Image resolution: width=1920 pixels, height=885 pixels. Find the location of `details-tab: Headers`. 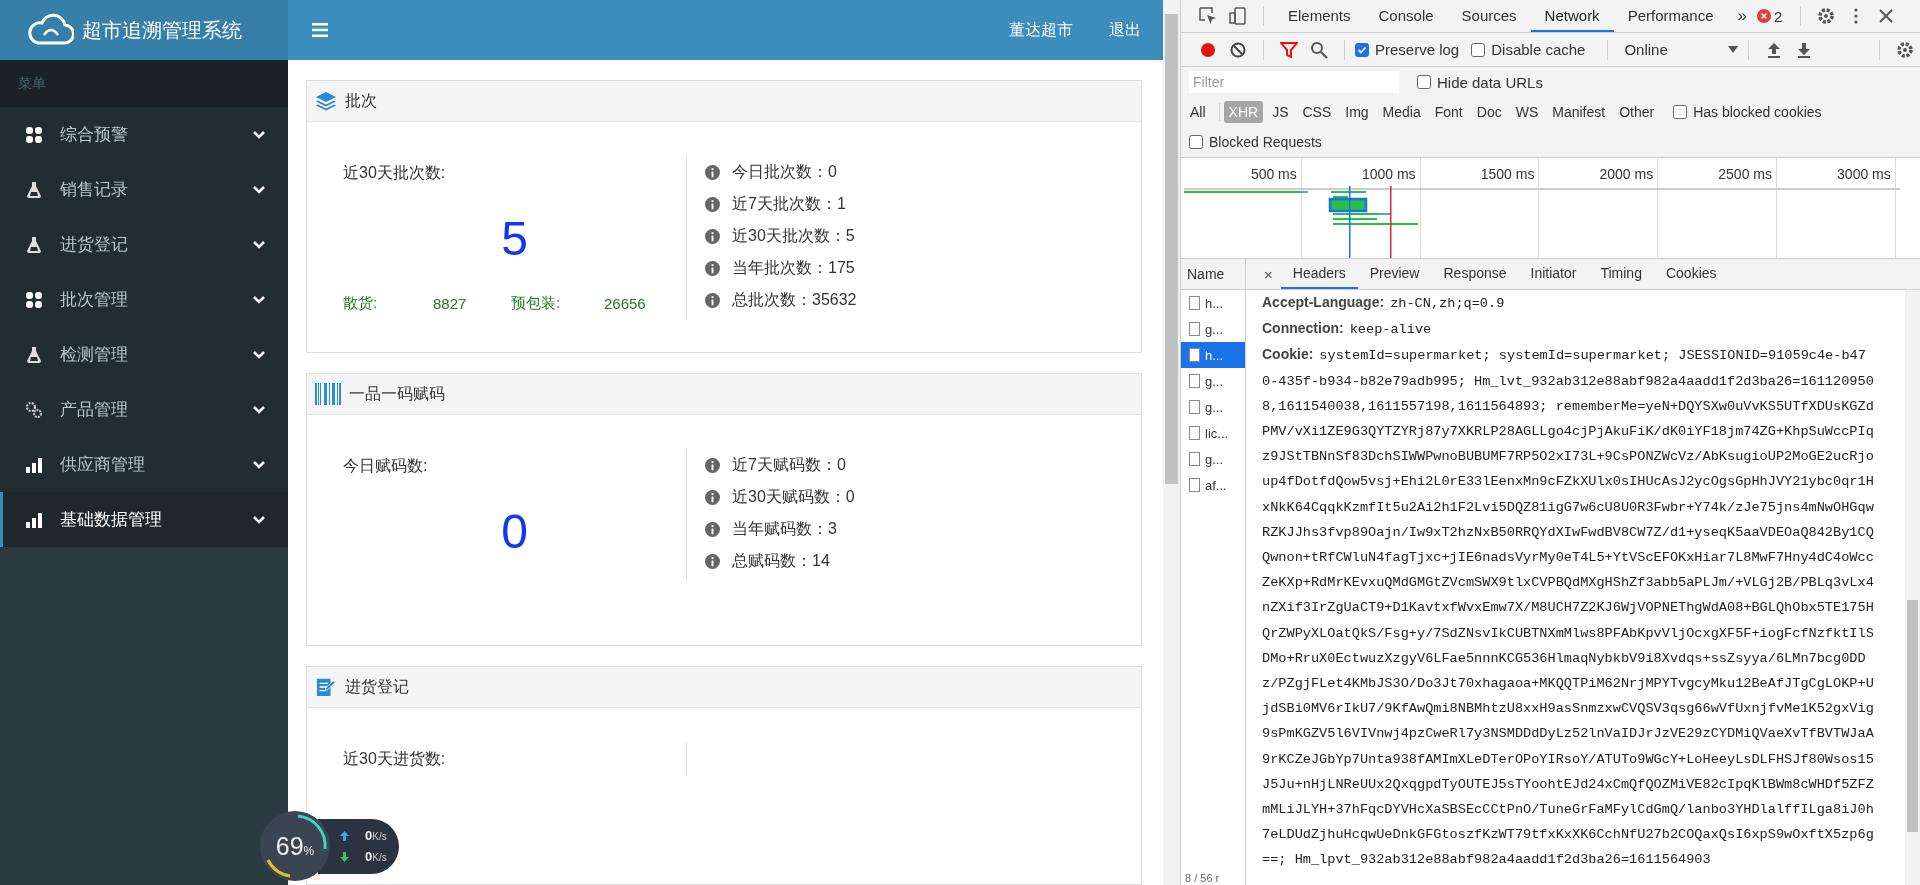

details-tab: Headers is located at coordinates (1319, 274).